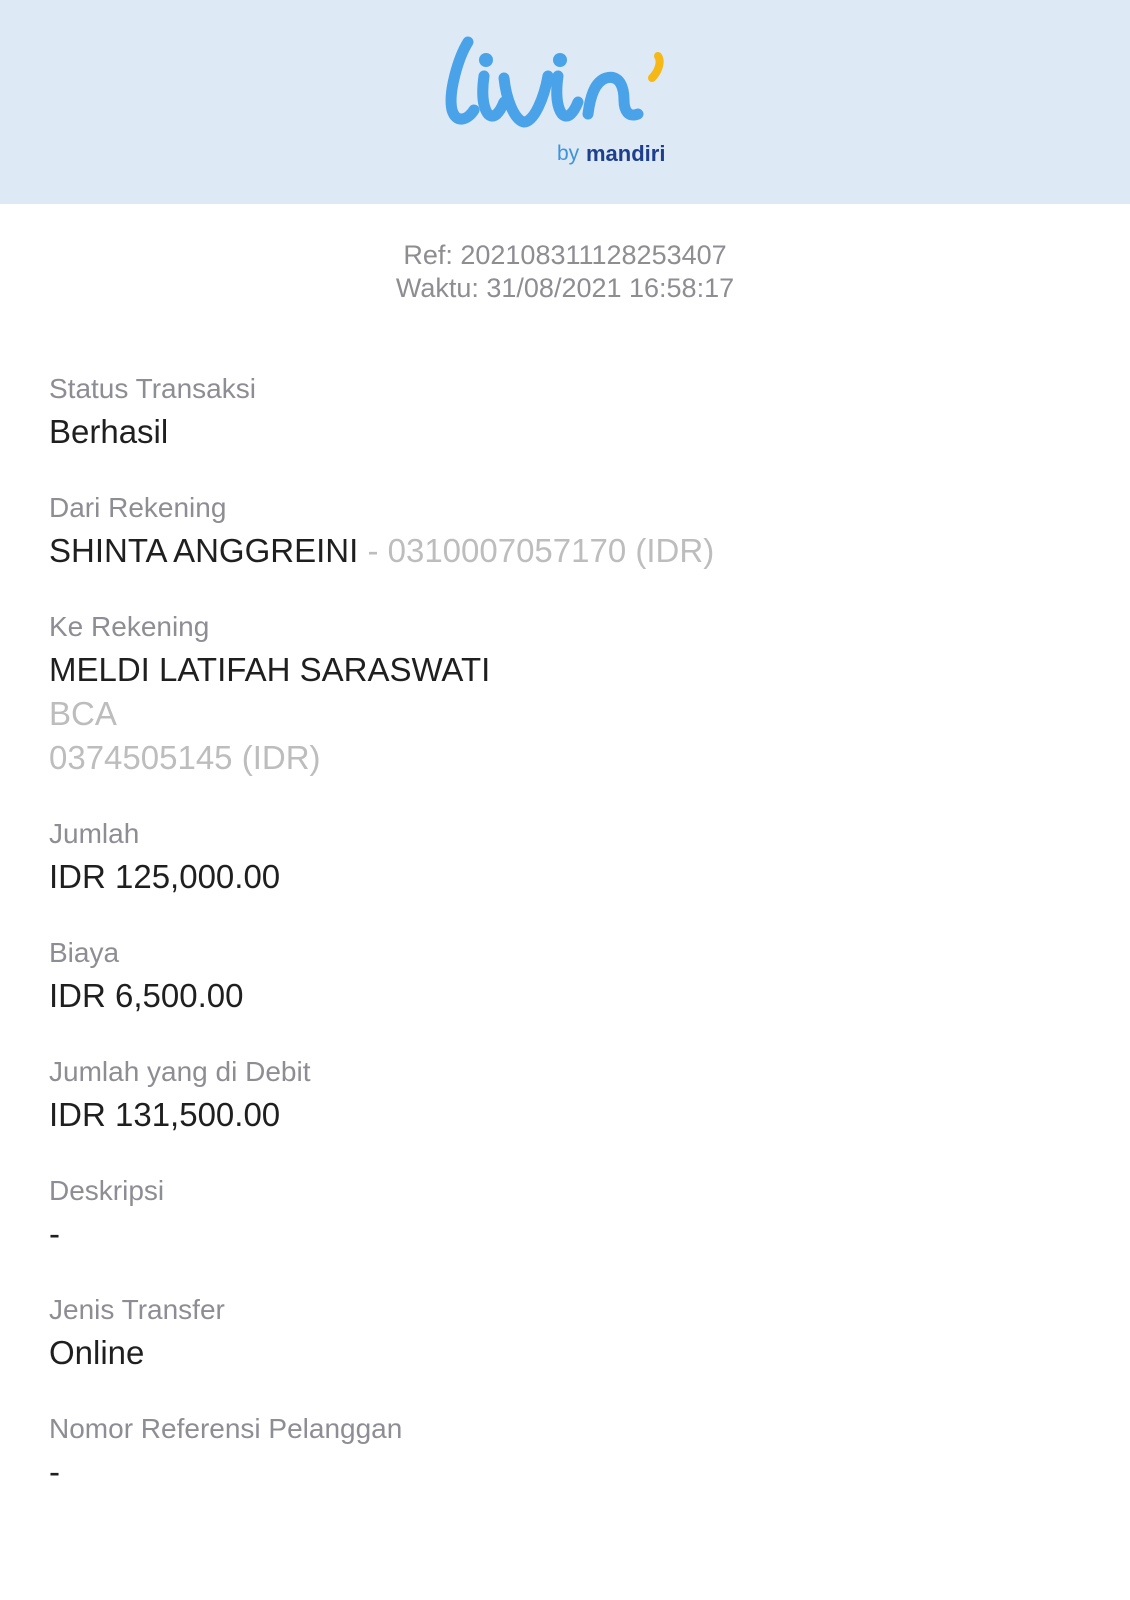  I want to click on livin-mandiri-logo: by mandiri, so click(560, 103).